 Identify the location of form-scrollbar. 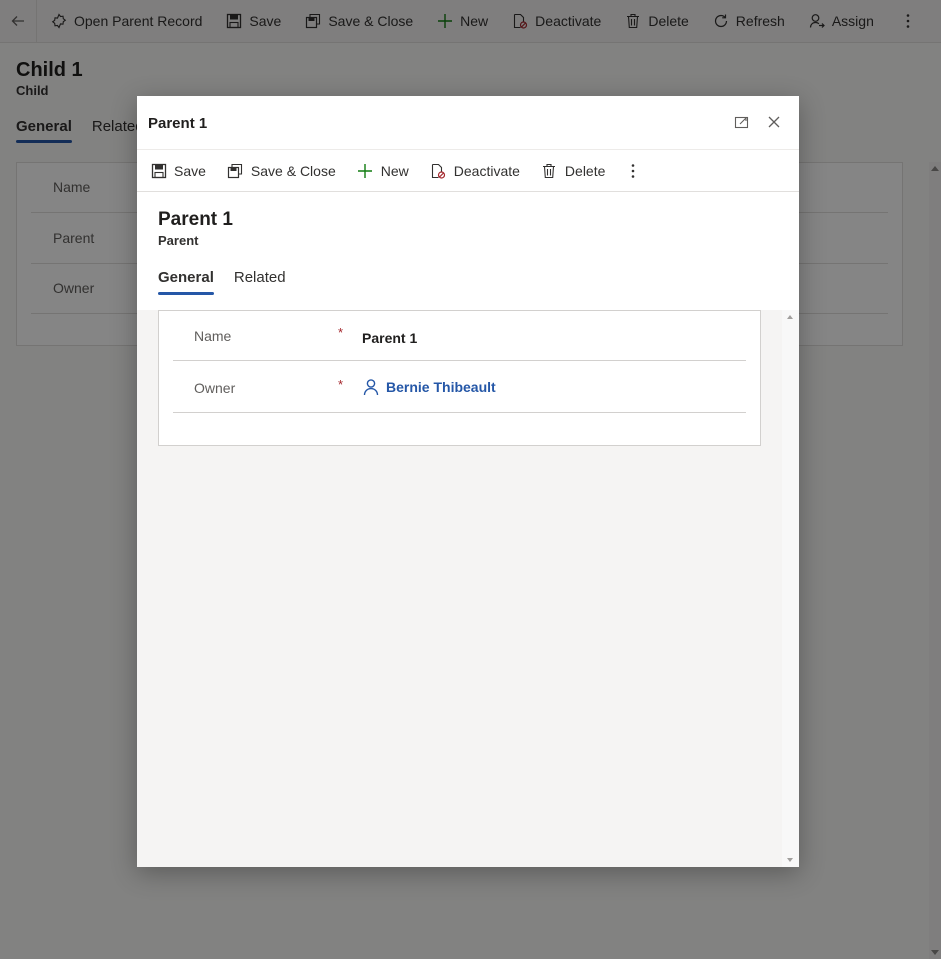
(790, 588).